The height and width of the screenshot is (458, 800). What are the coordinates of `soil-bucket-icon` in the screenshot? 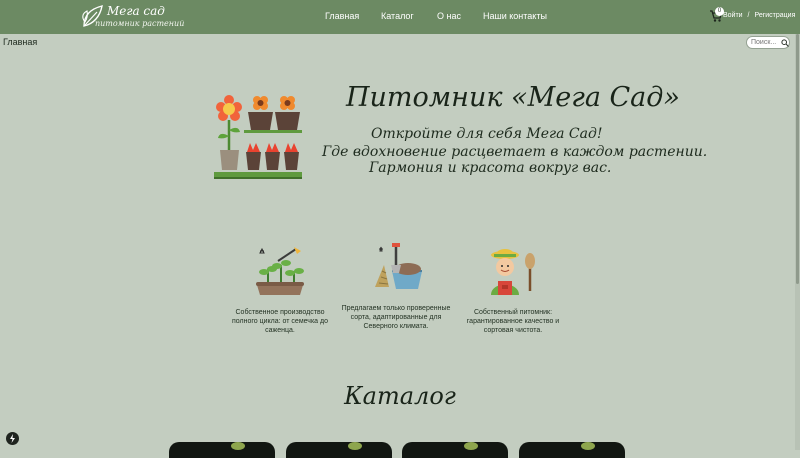 It's located at (398, 266).